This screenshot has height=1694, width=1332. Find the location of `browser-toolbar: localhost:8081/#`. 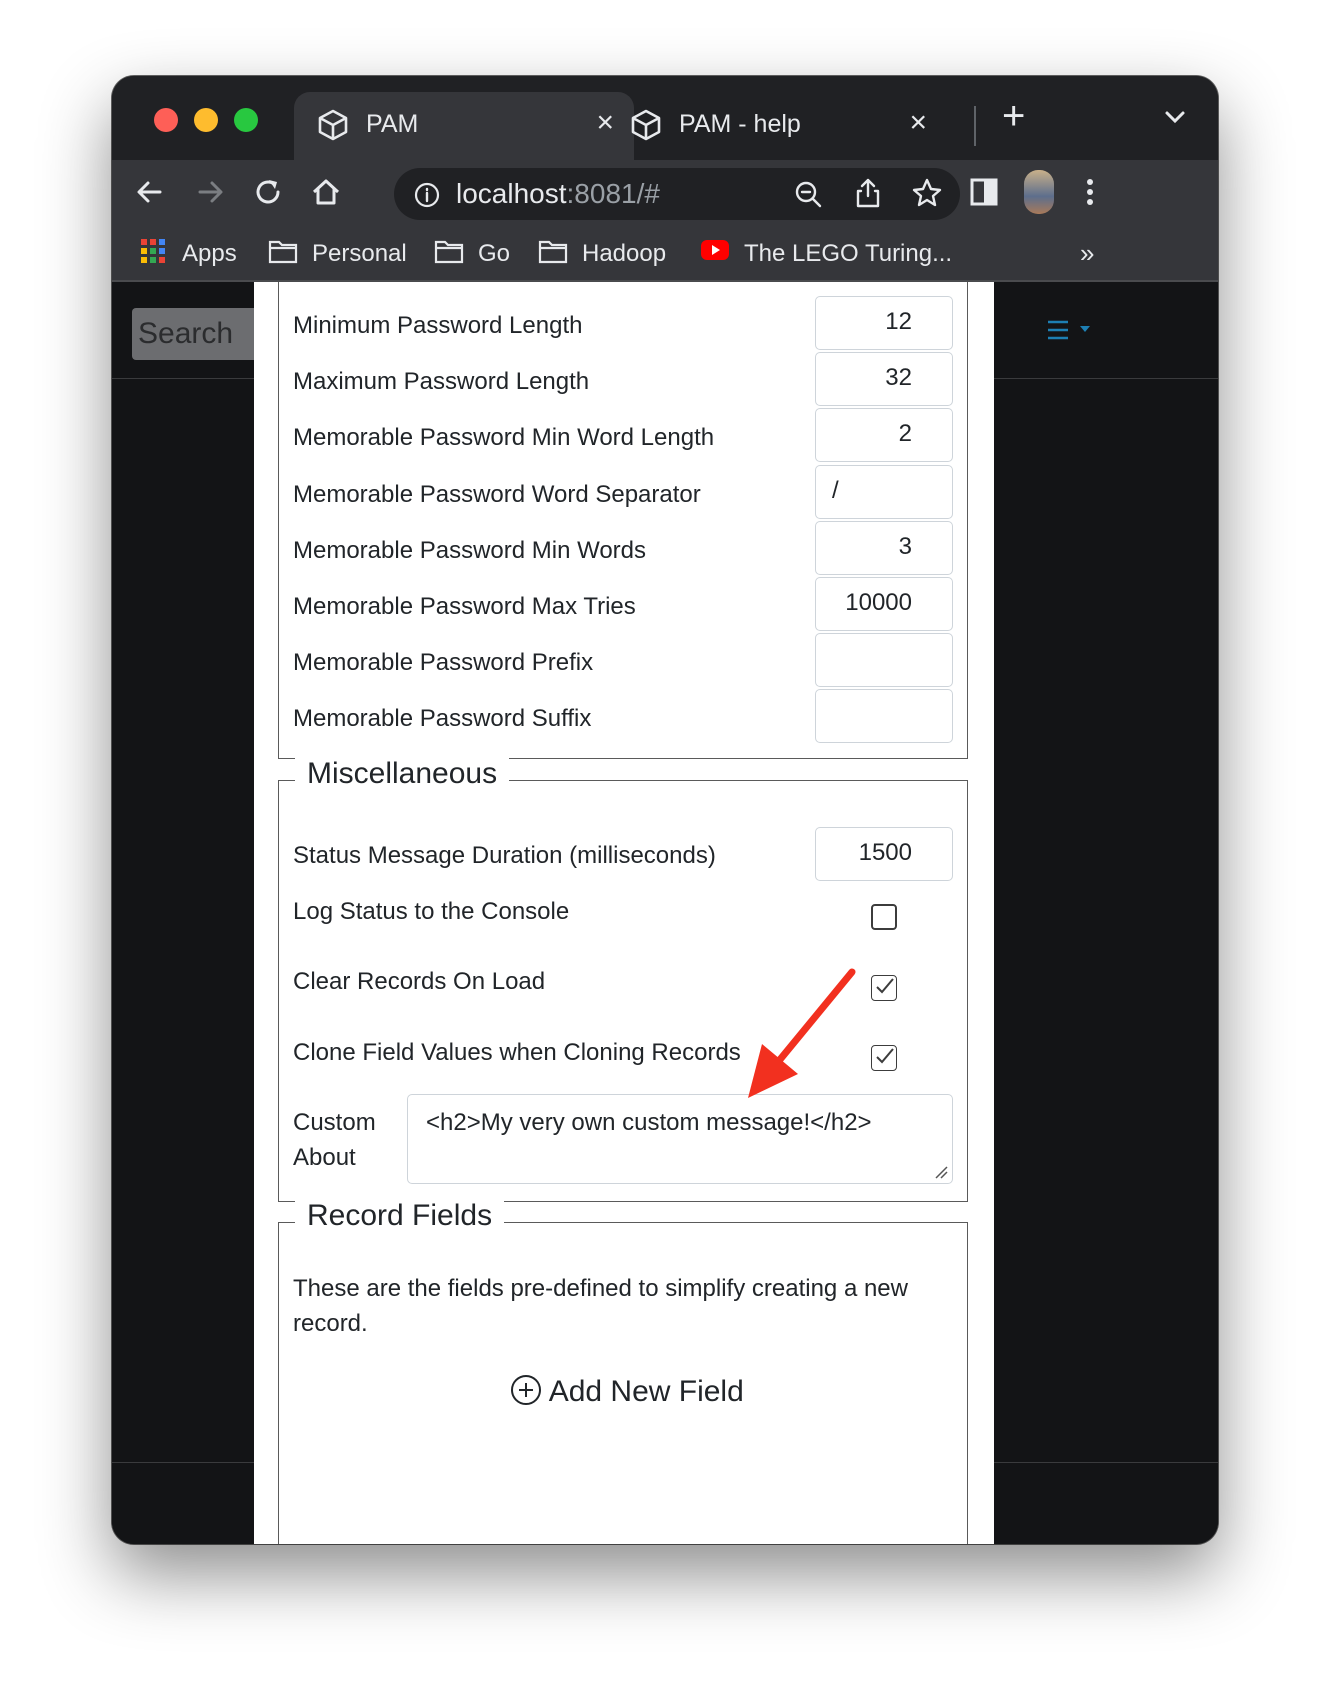

browser-toolbar: localhost:8081/# is located at coordinates (665, 193).